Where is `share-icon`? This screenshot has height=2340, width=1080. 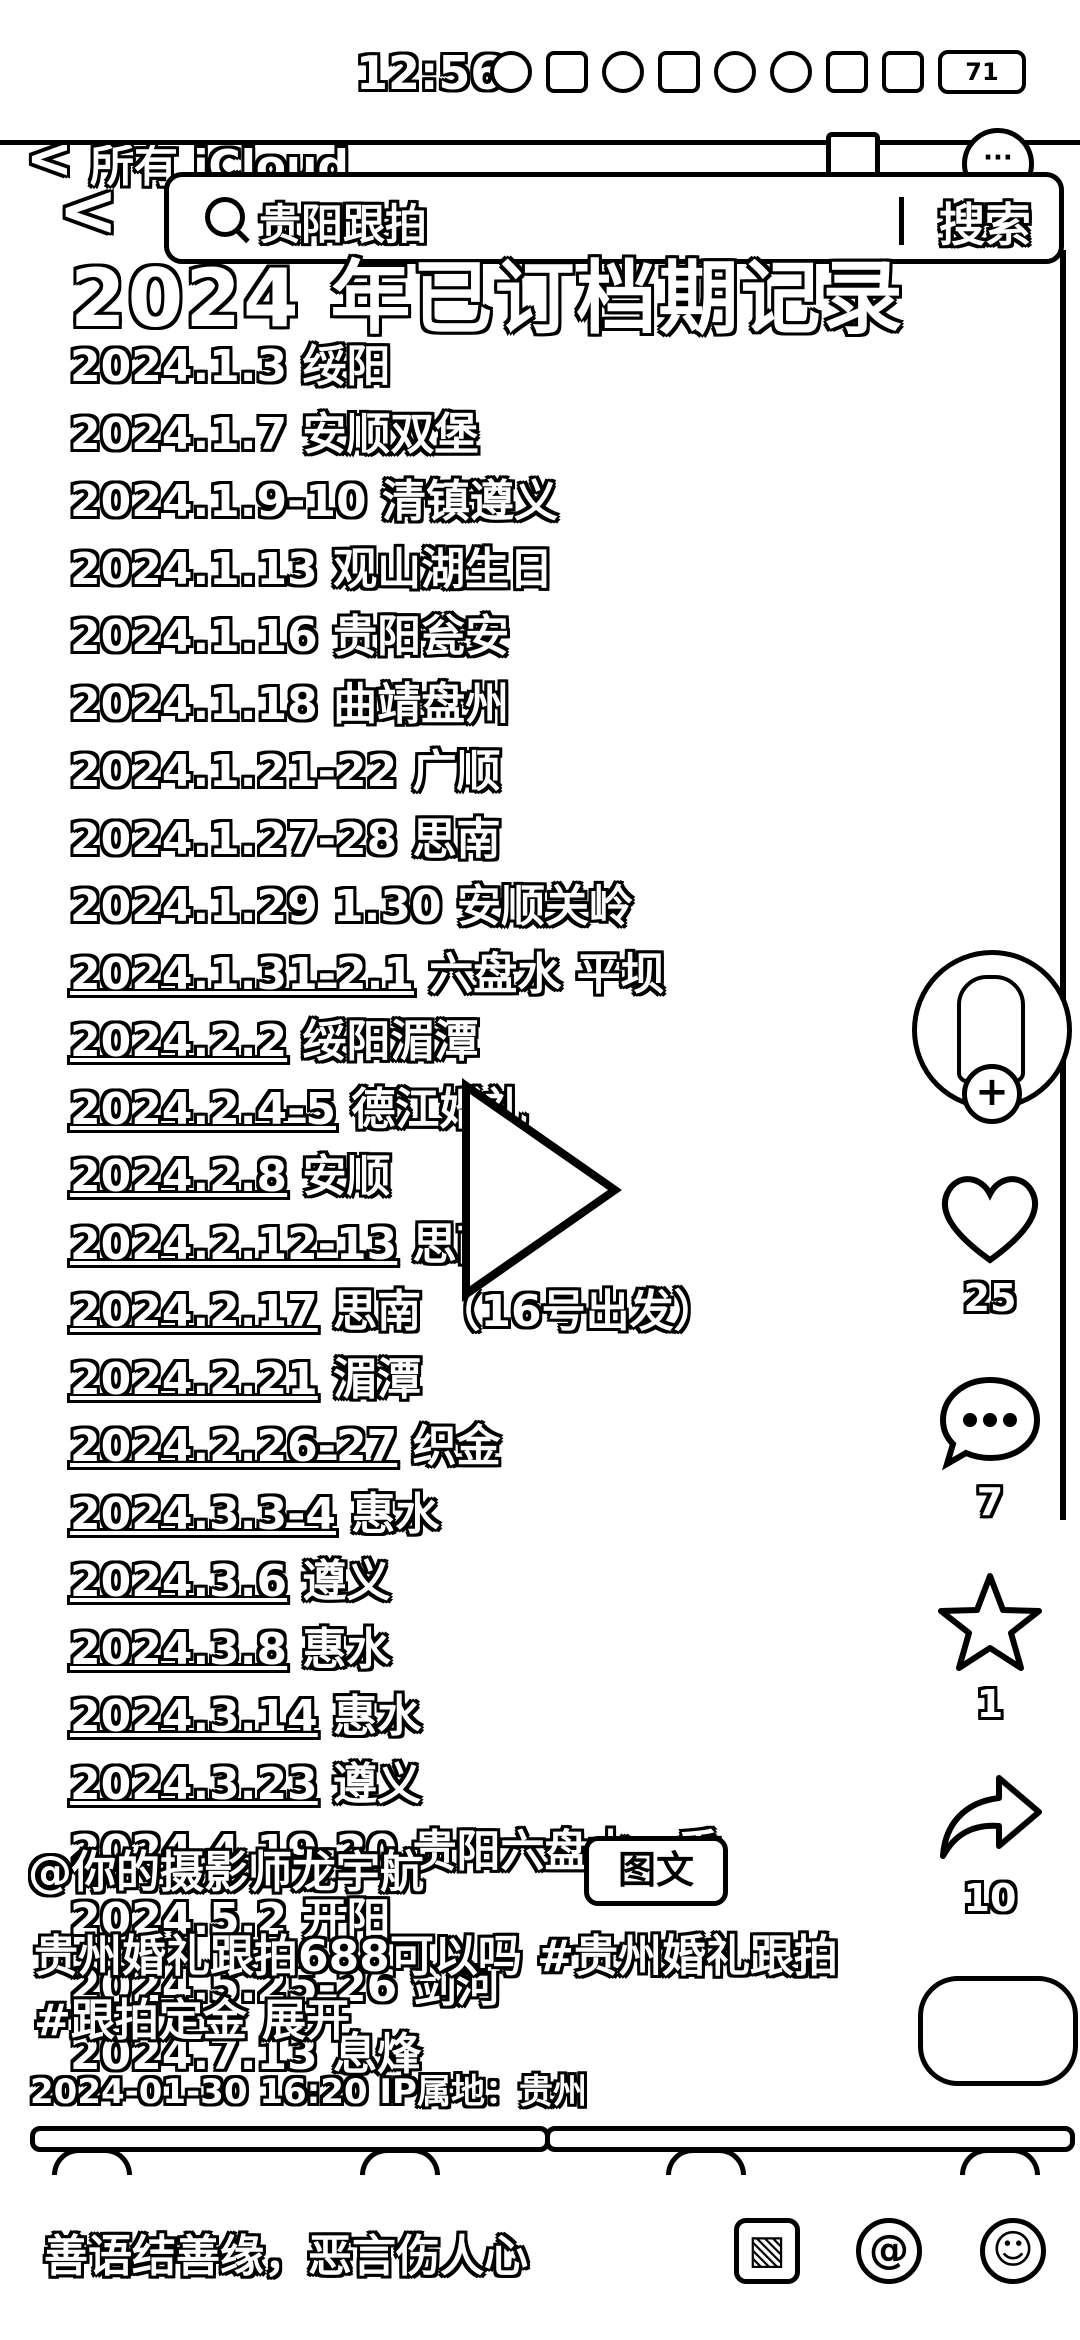
share-icon is located at coordinates (991, 1817).